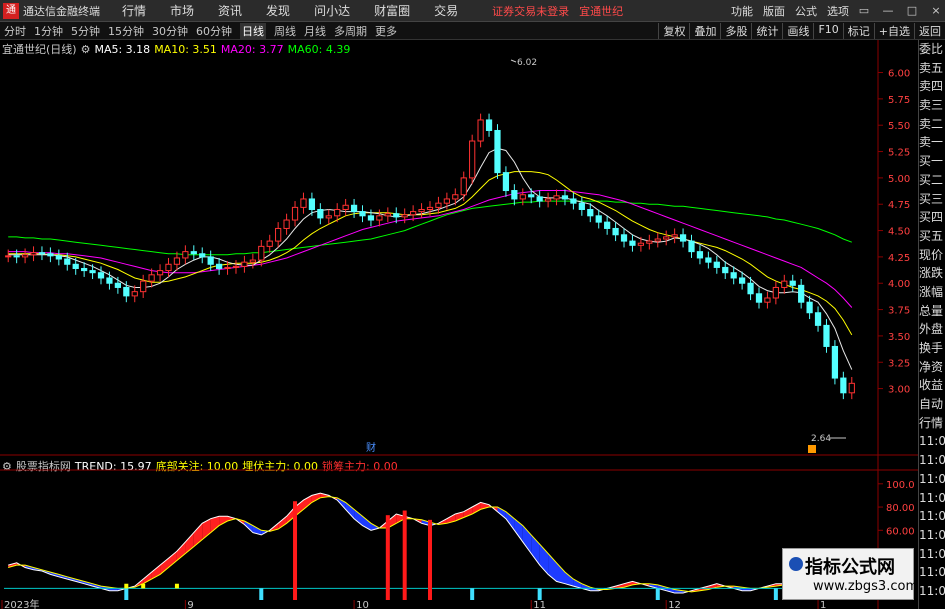 The image size is (945, 609). What do you see at coordinates (932, 404) in the screenshot?
I see `side-panel-item: 自动` at bounding box center [932, 404].